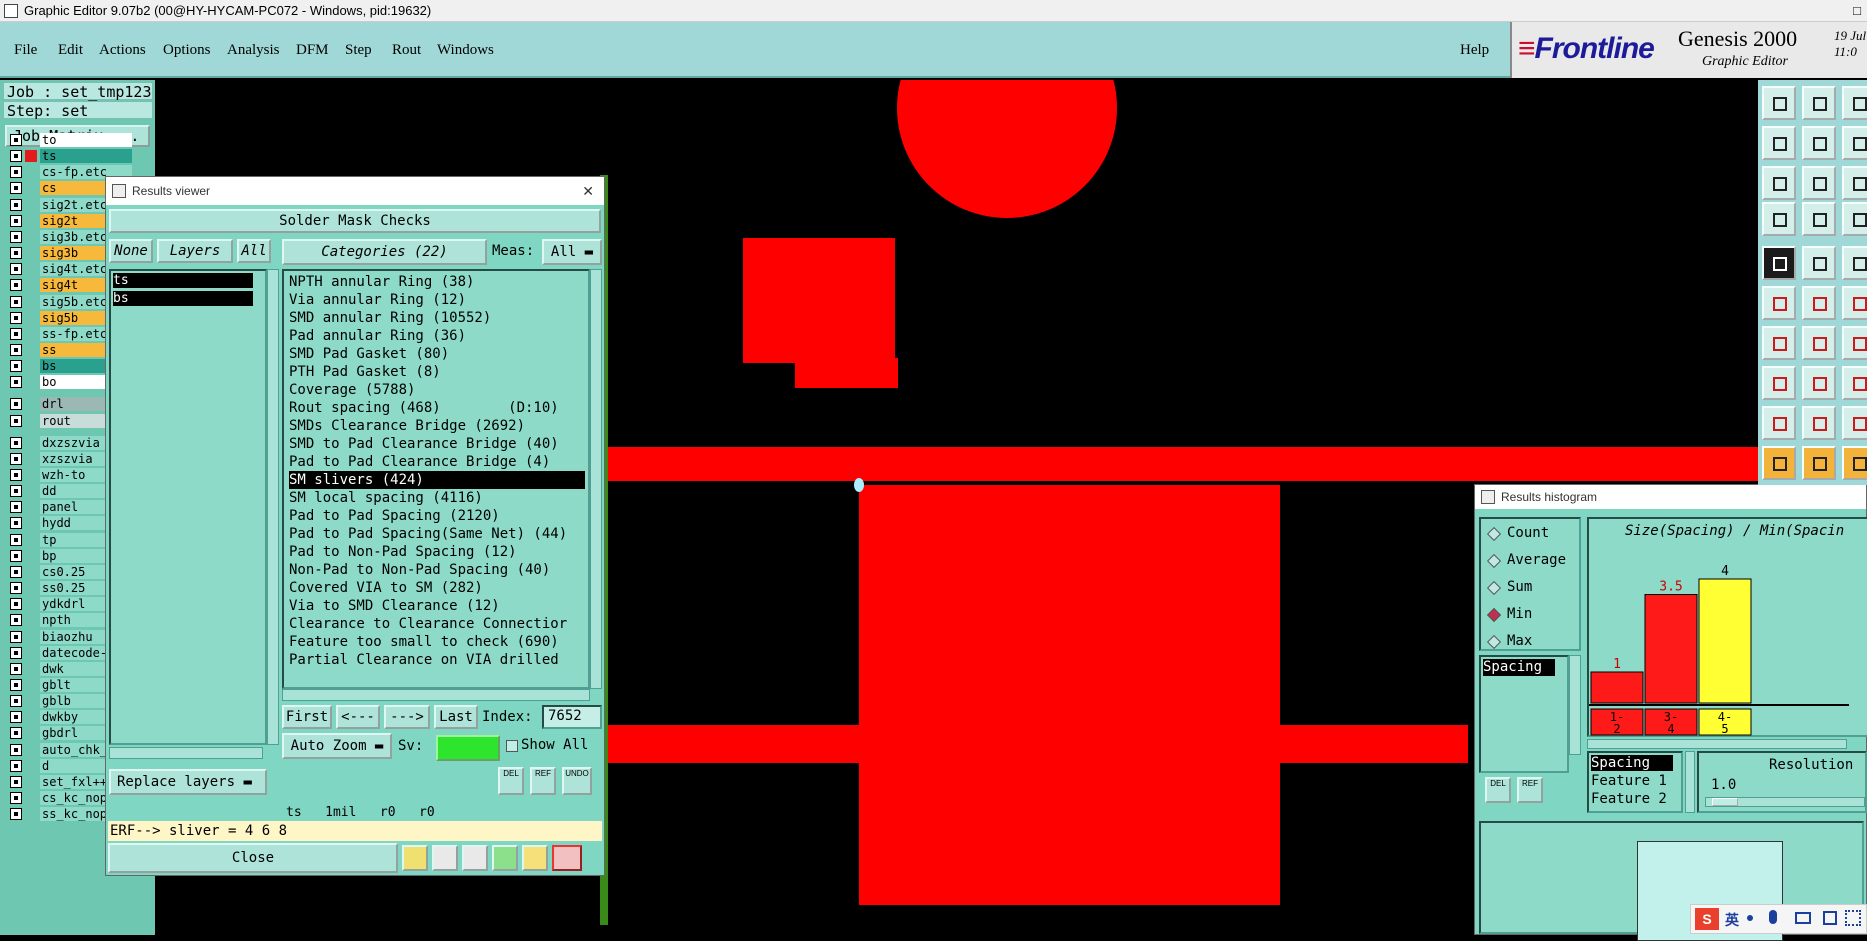 The image size is (1867, 941). What do you see at coordinates (253, 858) in the screenshot?
I see `close-button: Close` at bounding box center [253, 858].